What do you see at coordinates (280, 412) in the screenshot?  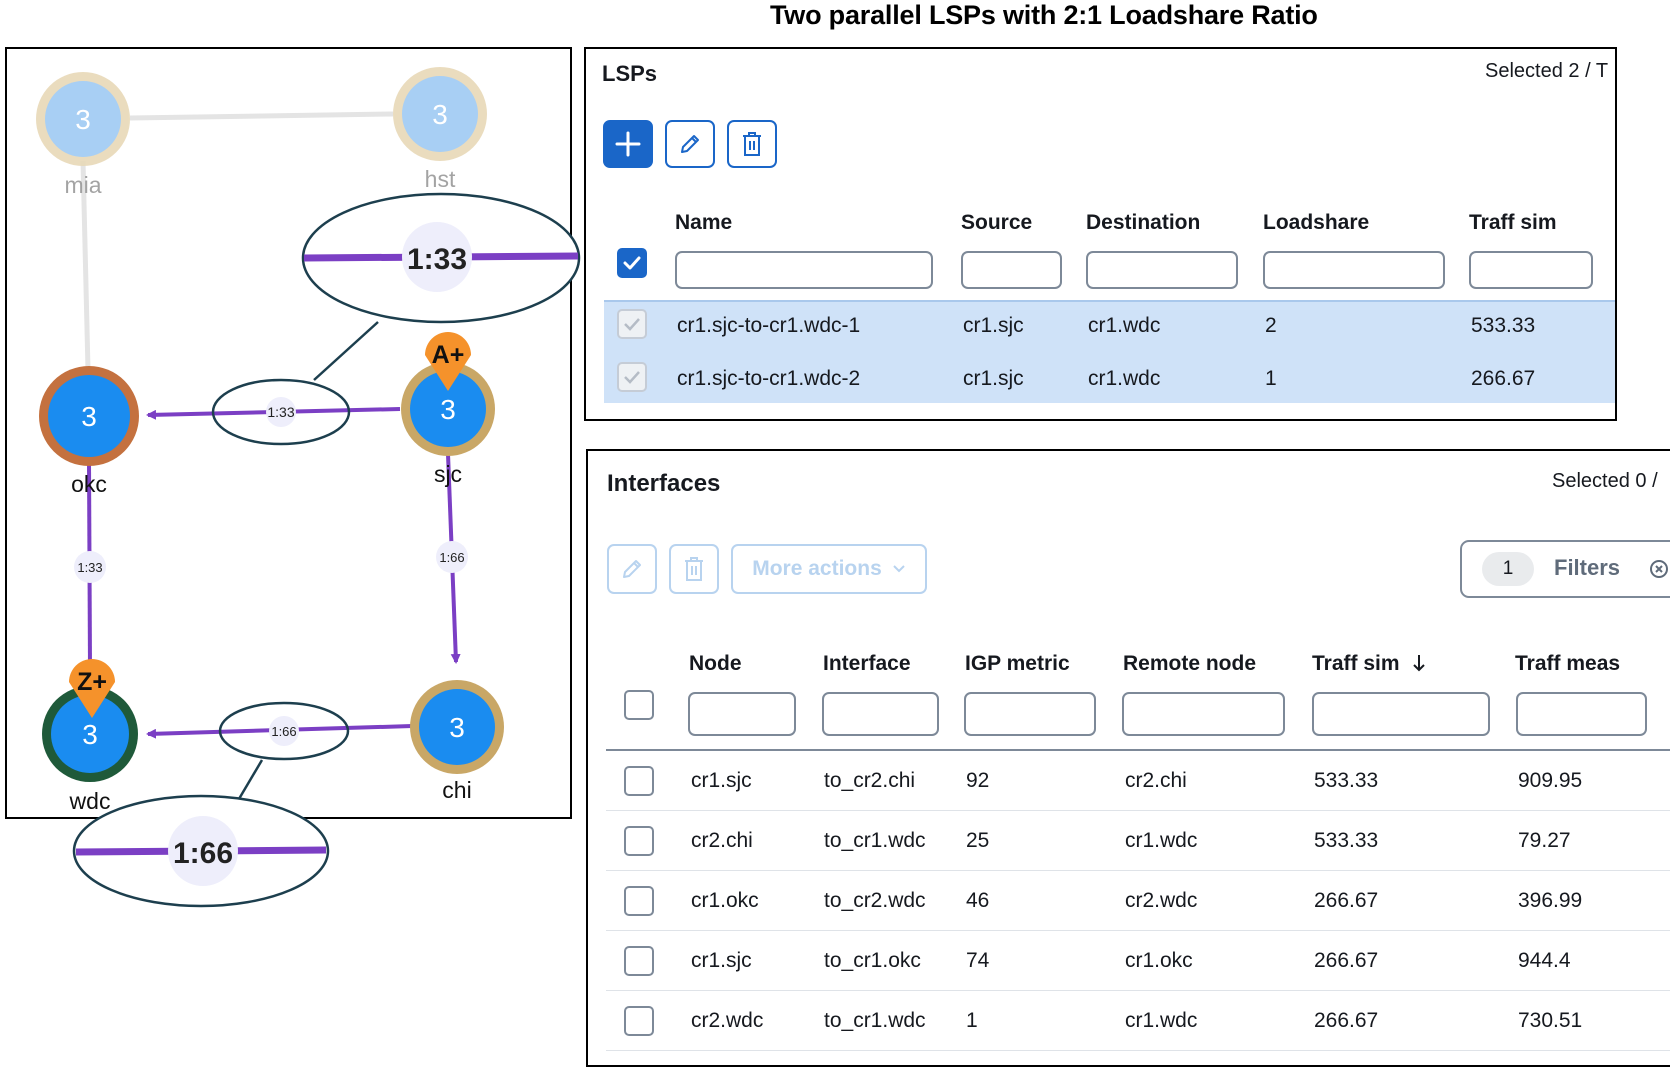 I see `link-label-text: 1:33` at bounding box center [280, 412].